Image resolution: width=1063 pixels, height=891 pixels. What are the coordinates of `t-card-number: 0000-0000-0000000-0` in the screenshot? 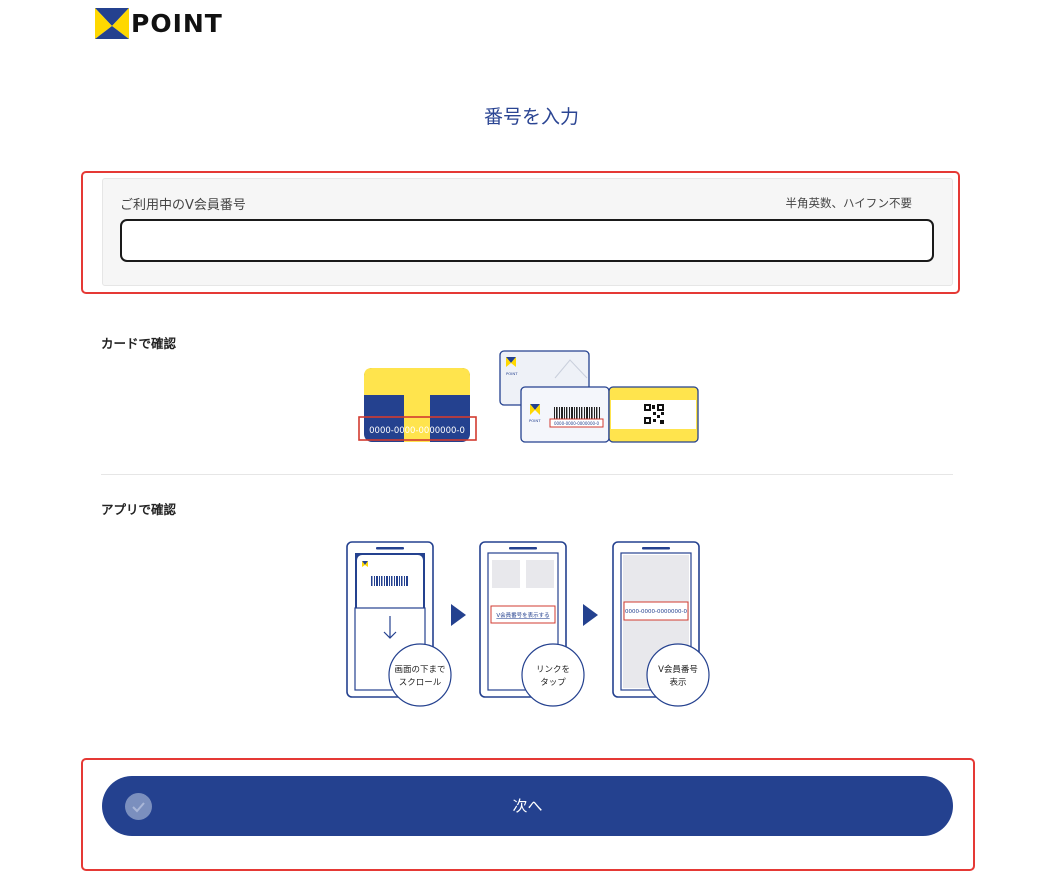 It's located at (417, 431).